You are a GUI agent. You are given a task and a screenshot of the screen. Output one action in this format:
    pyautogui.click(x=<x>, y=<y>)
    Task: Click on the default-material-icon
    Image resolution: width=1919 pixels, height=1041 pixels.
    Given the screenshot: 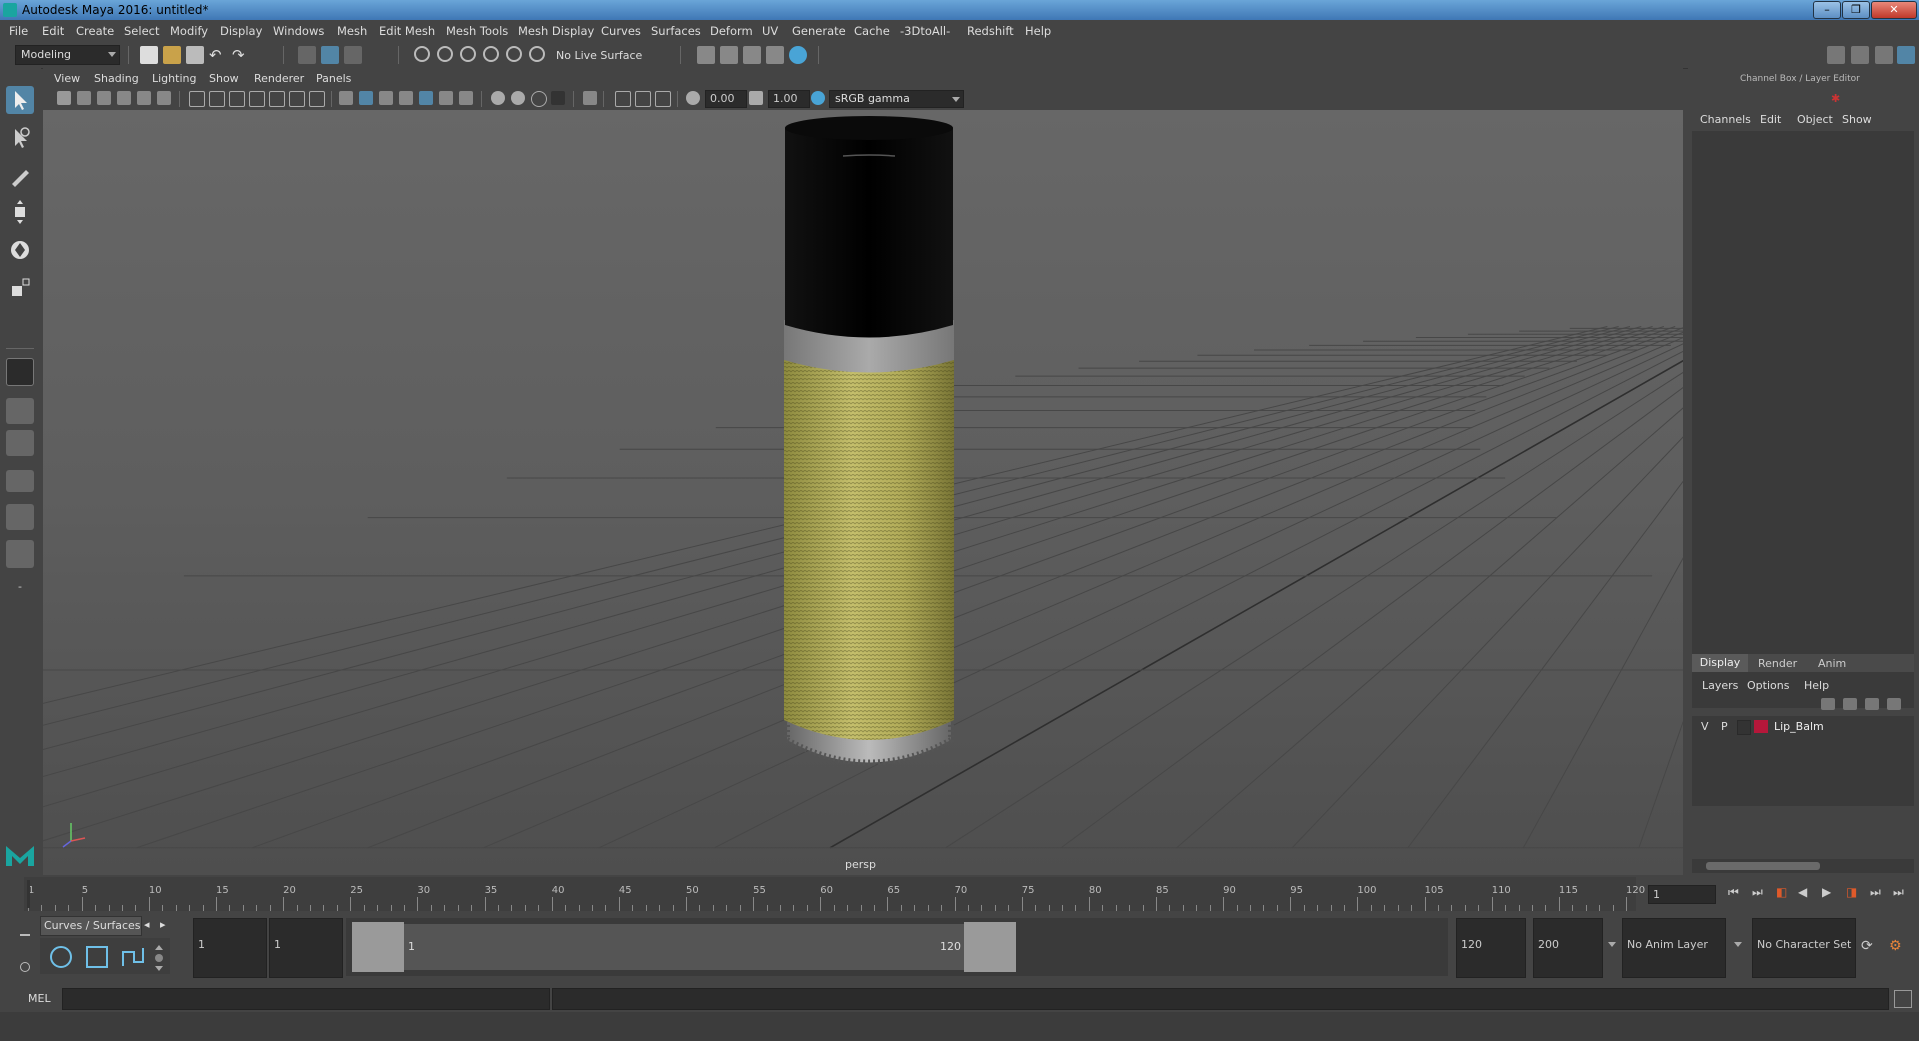 What is the action you would take?
    pyautogui.click(x=386, y=98)
    